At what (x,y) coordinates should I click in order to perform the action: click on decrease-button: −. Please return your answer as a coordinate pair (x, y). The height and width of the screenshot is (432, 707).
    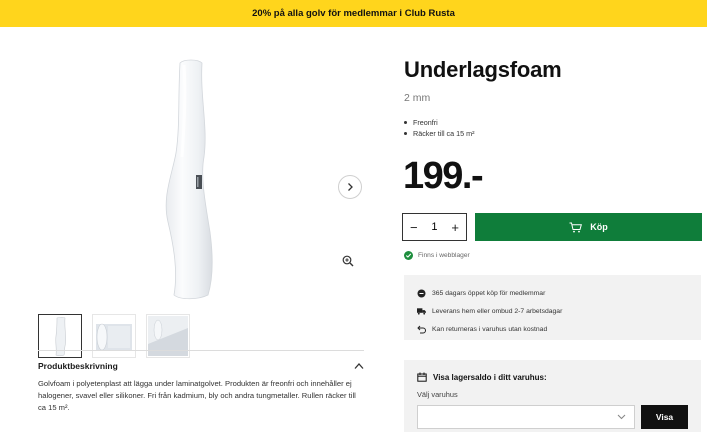
    Looking at the image, I should click on (414, 227).